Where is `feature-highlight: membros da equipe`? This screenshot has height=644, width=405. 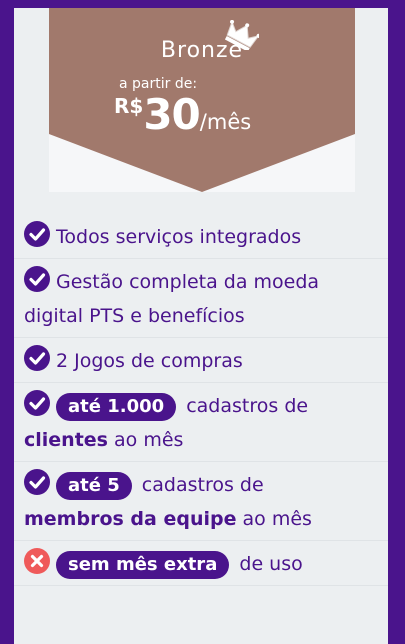
feature-highlight: membros da equipe is located at coordinates (130, 519).